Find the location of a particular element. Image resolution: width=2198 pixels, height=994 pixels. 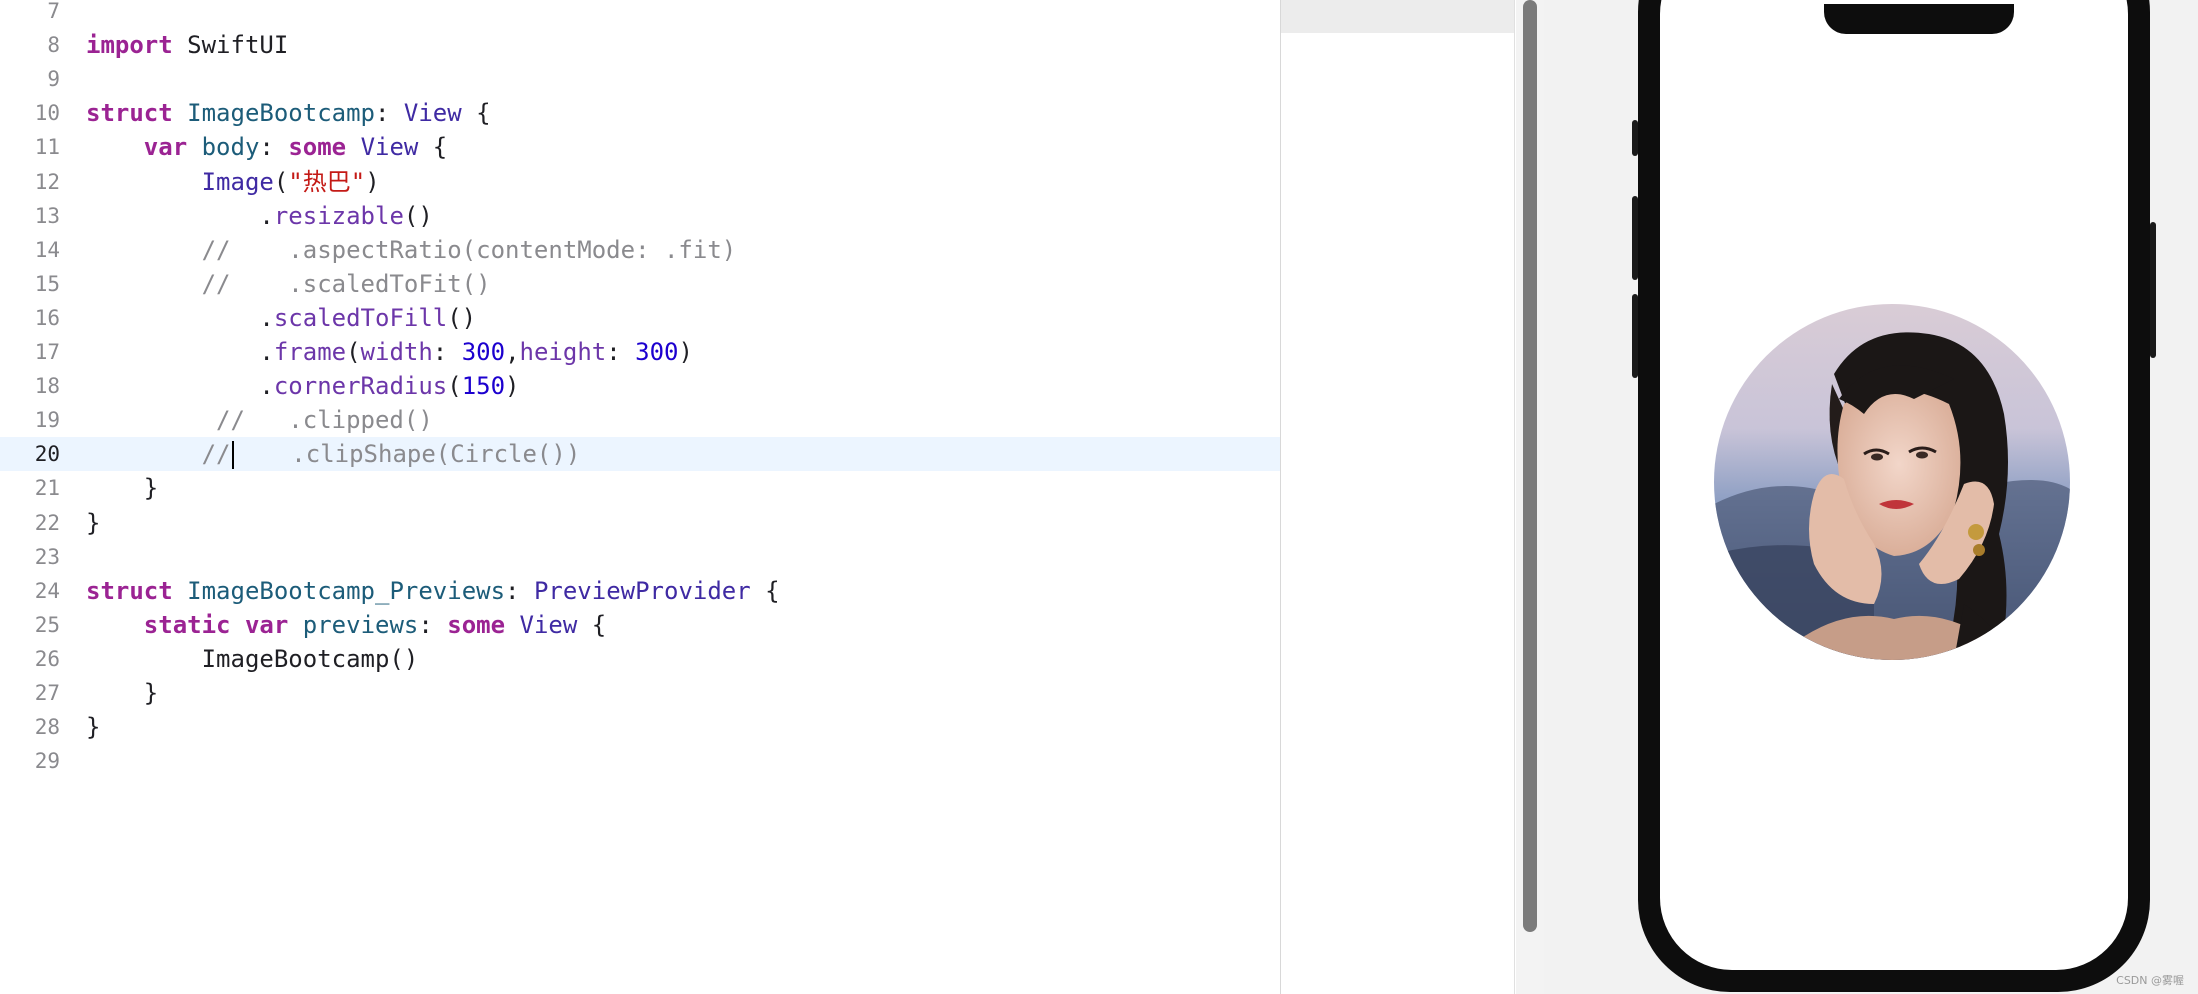

code-text: Image("热巴") is located at coordinates (233, 182).